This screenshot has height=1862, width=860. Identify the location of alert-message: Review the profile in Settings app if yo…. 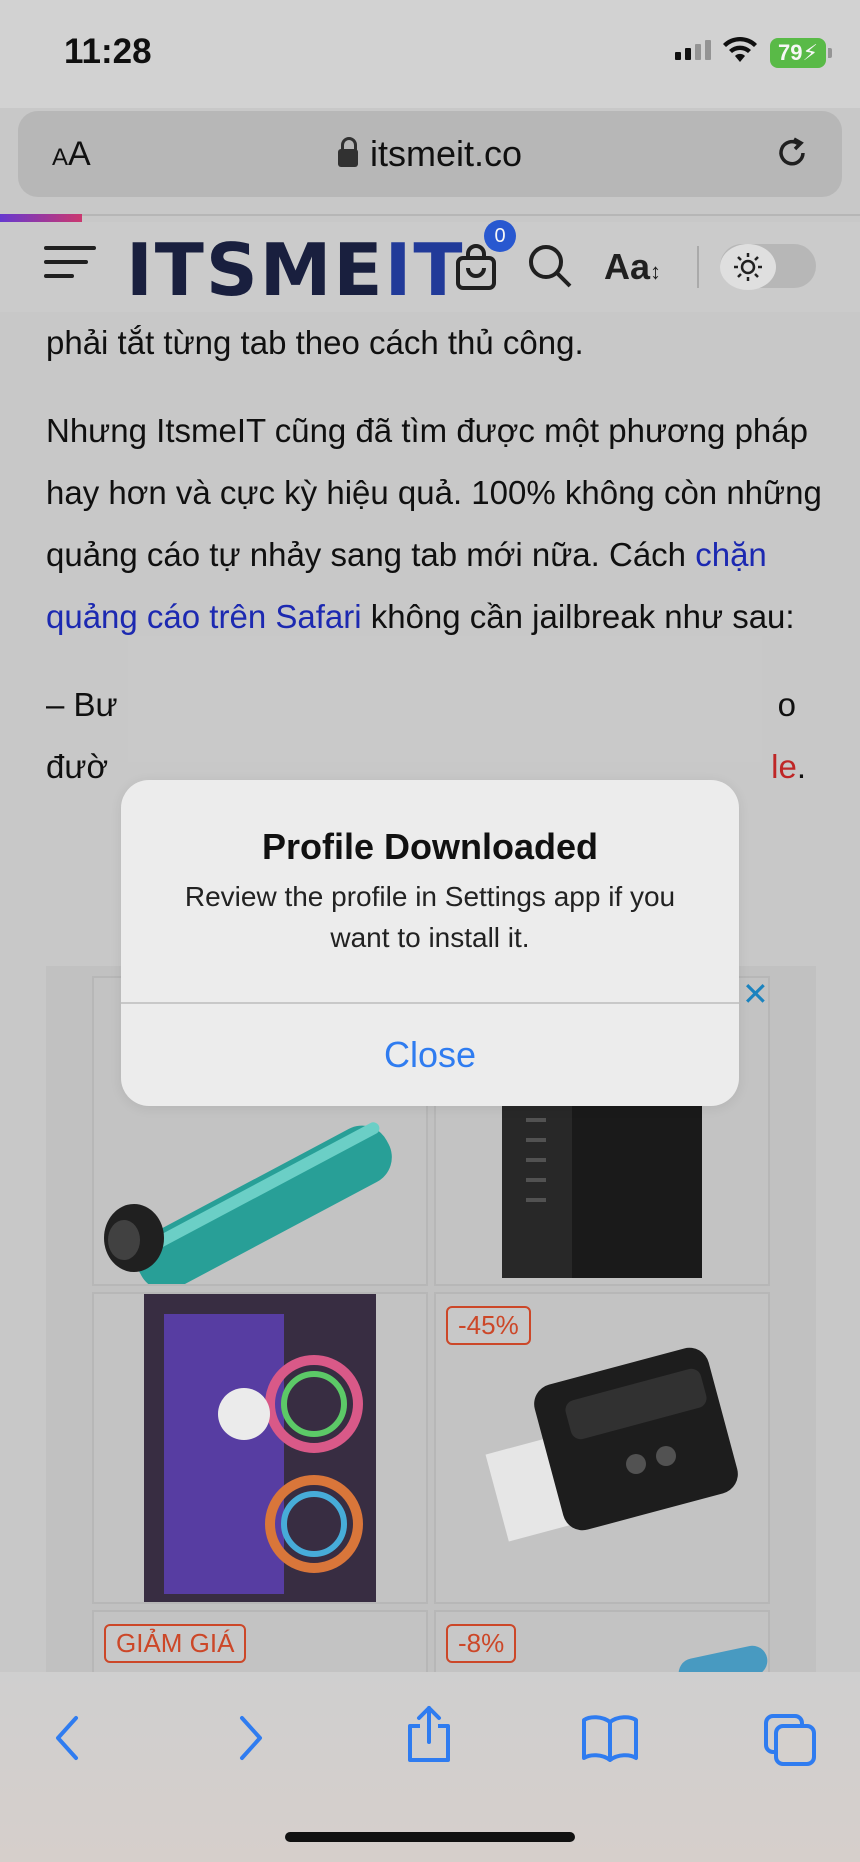
(430, 917).